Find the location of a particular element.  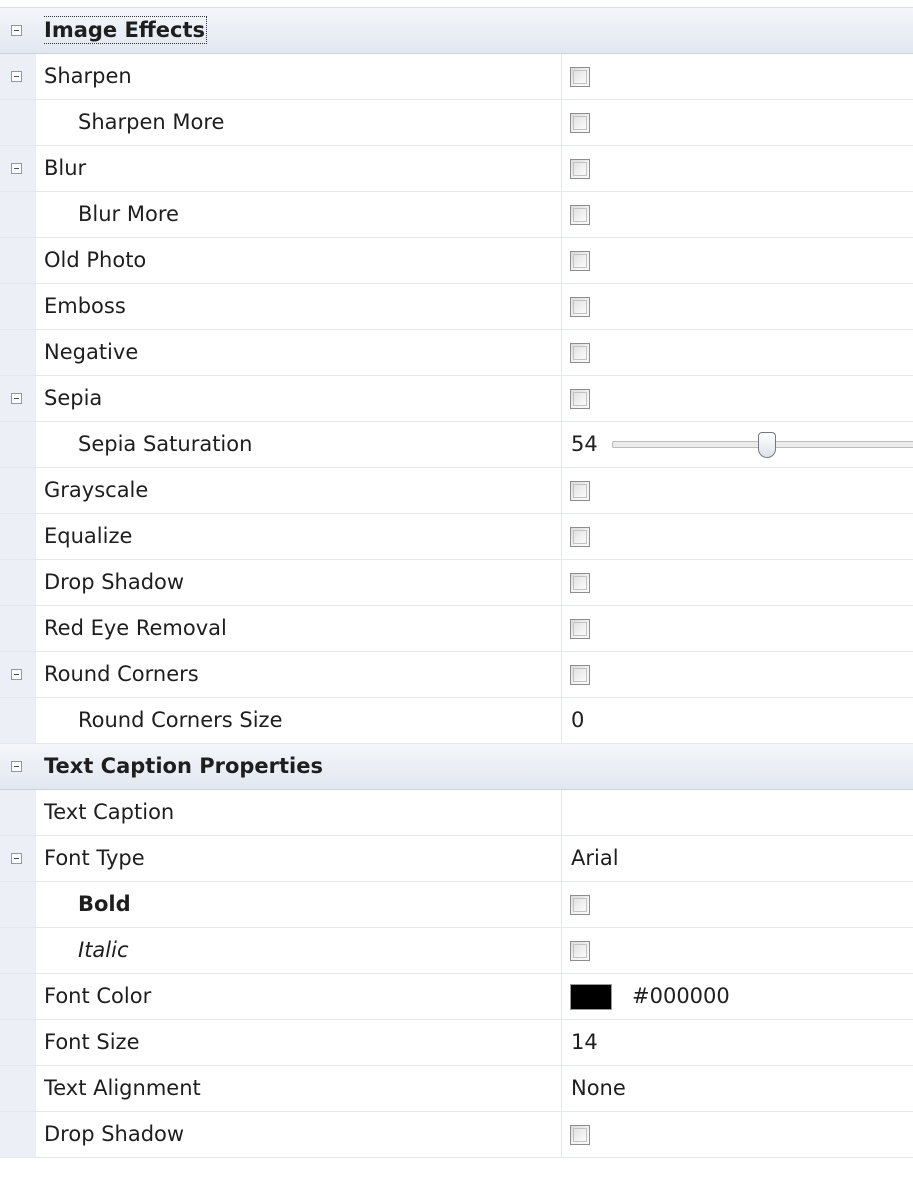

red-eye-removal-checkbox is located at coordinates (580, 629).